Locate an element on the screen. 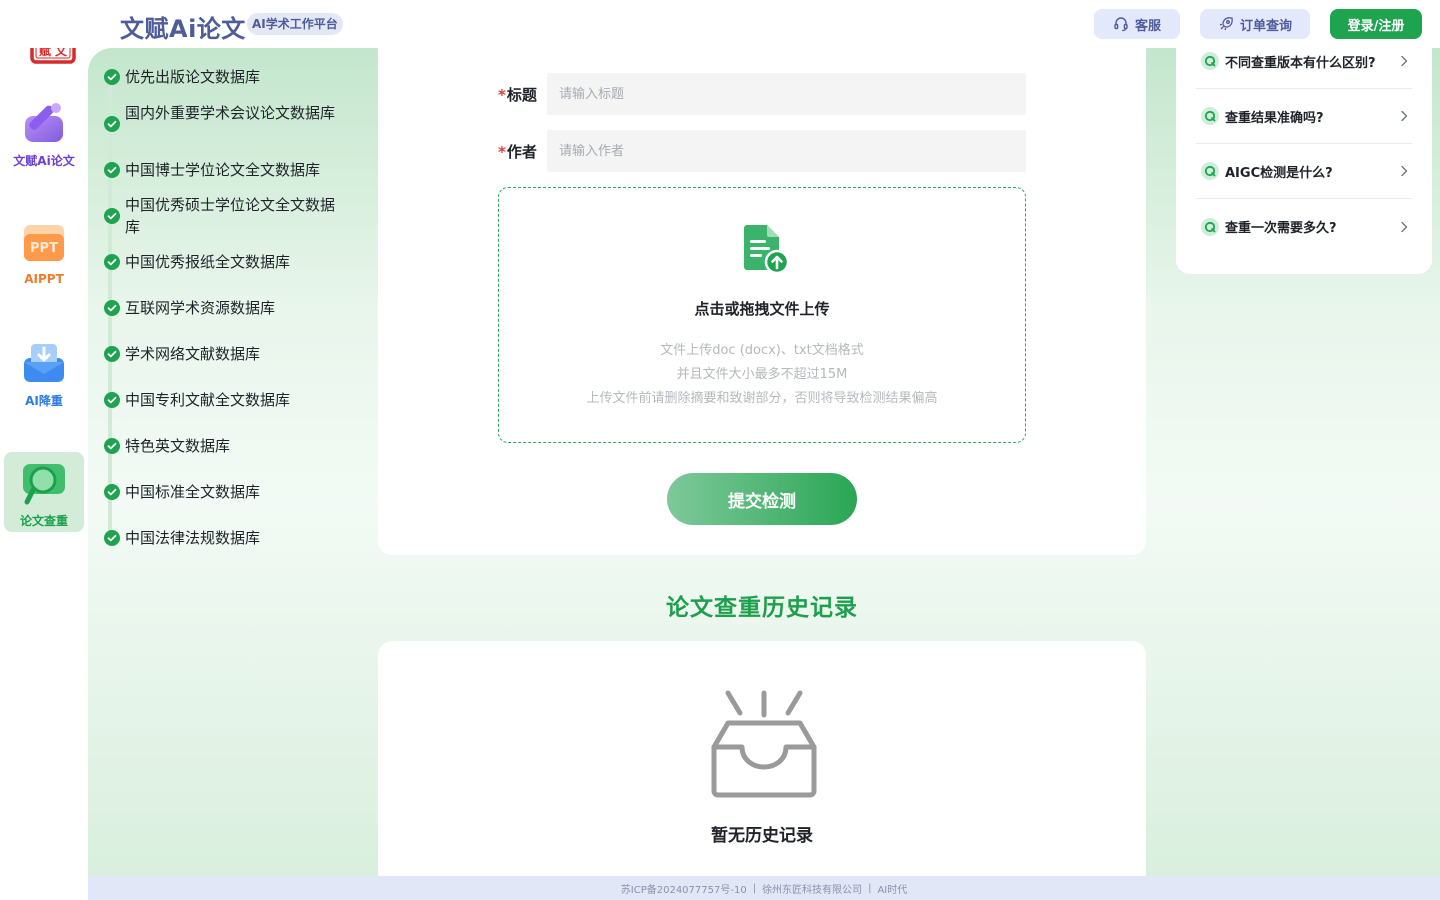  nav-label-aippt: AIPPT is located at coordinates (44, 279).